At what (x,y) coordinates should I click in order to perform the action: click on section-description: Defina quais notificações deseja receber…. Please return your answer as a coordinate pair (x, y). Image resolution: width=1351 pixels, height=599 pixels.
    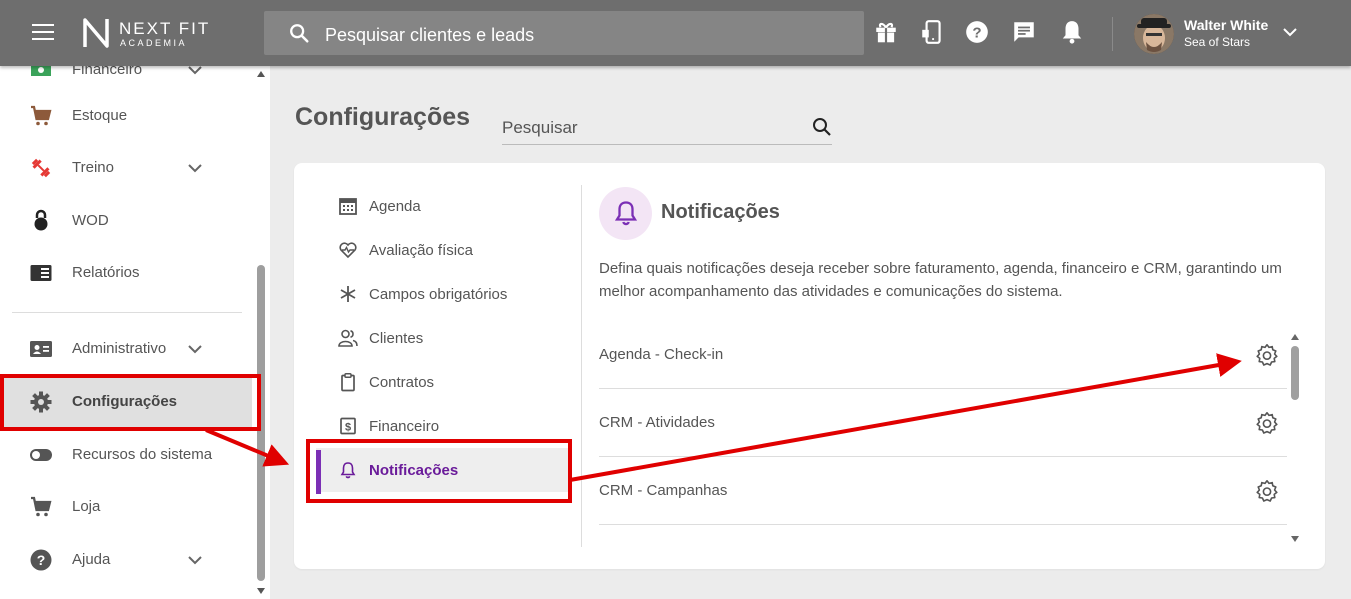
    Looking at the image, I should click on (940, 280).